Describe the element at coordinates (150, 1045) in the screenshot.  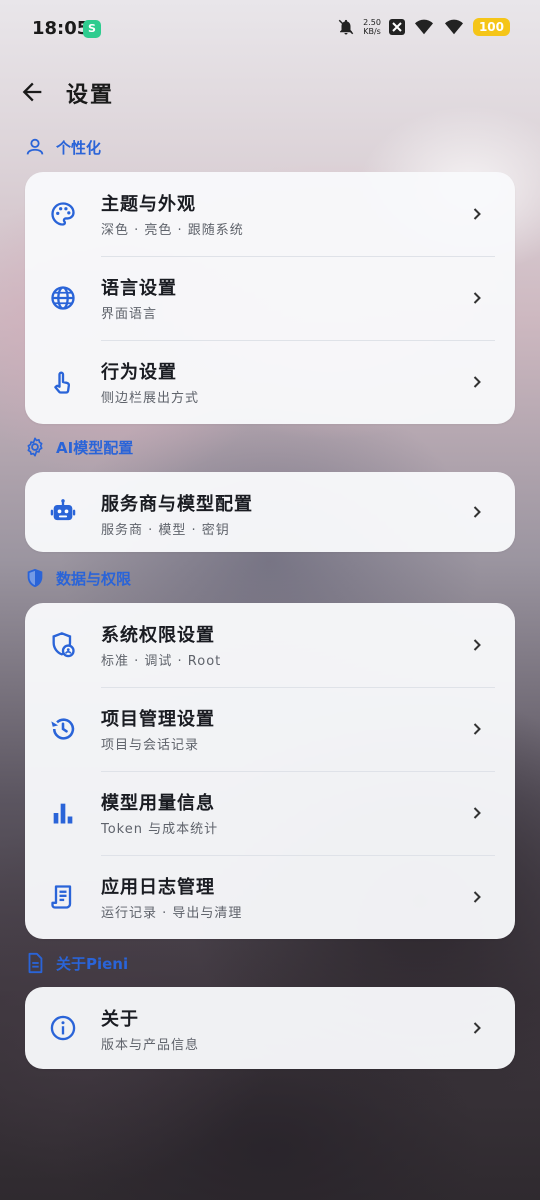
I see `item-subtitle: 版本与产品信息` at that location.